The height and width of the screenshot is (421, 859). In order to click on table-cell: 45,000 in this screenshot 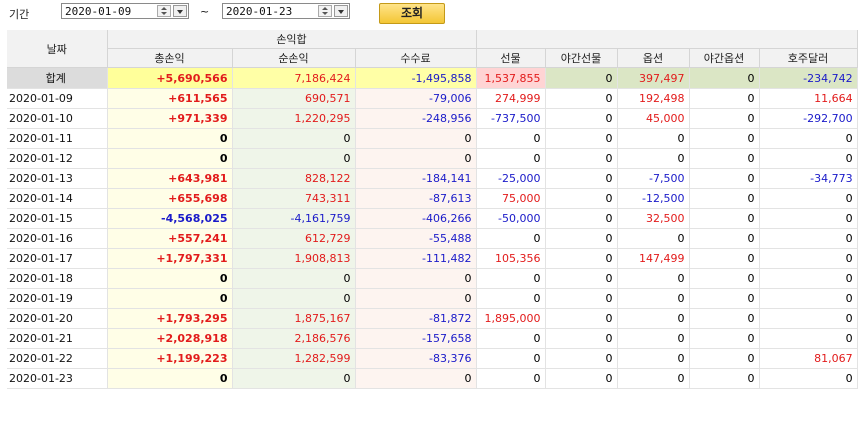, I will do `click(653, 118)`.